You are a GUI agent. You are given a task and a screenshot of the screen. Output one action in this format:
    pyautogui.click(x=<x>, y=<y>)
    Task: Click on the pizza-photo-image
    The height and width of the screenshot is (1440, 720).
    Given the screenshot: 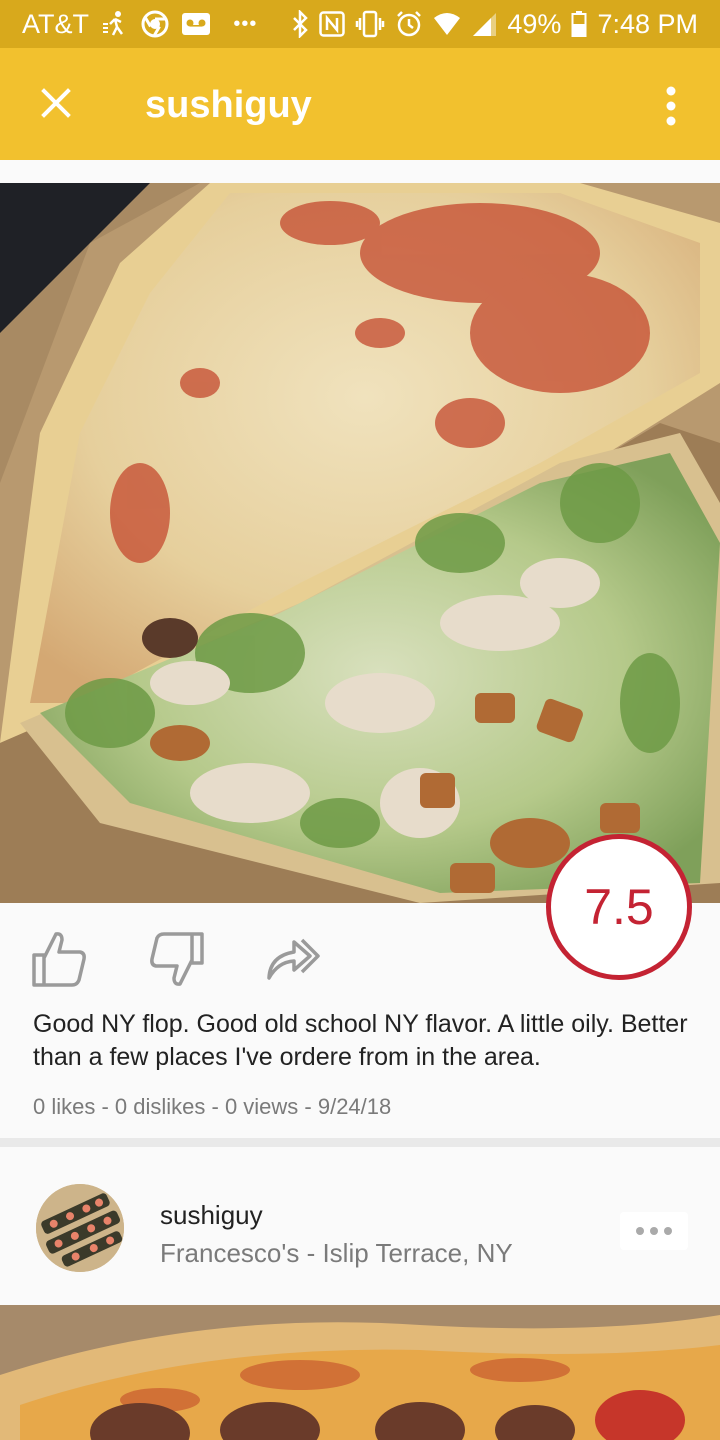 What is the action you would take?
    pyautogui.click(x=360, y=1372)
    